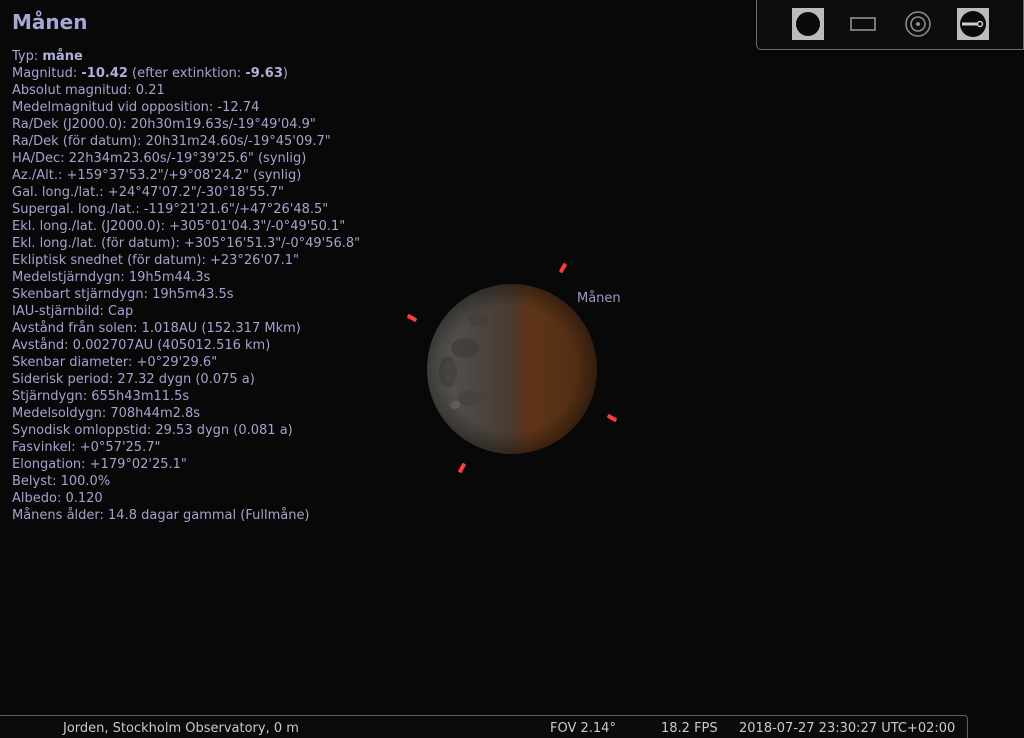 This screenshot has width=1024, height=738. Describe the element at coordinates (583, 728) in the screenshot. I see `status-fov: FOV 2.14°` at that location.